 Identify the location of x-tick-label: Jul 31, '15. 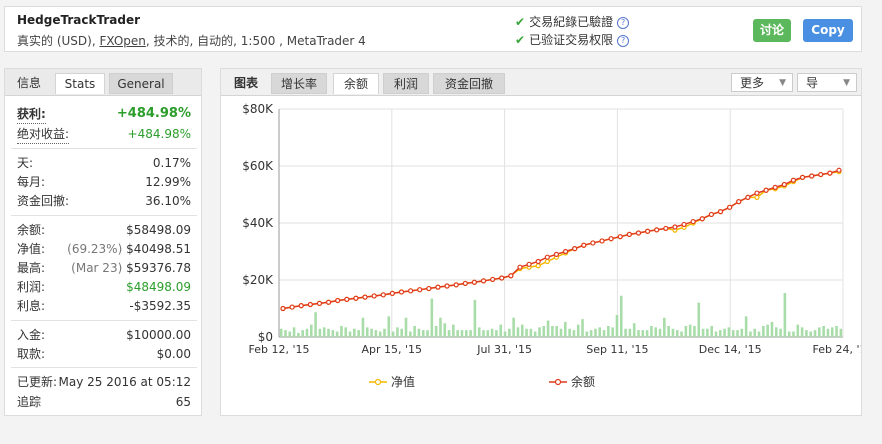
(504, 349).